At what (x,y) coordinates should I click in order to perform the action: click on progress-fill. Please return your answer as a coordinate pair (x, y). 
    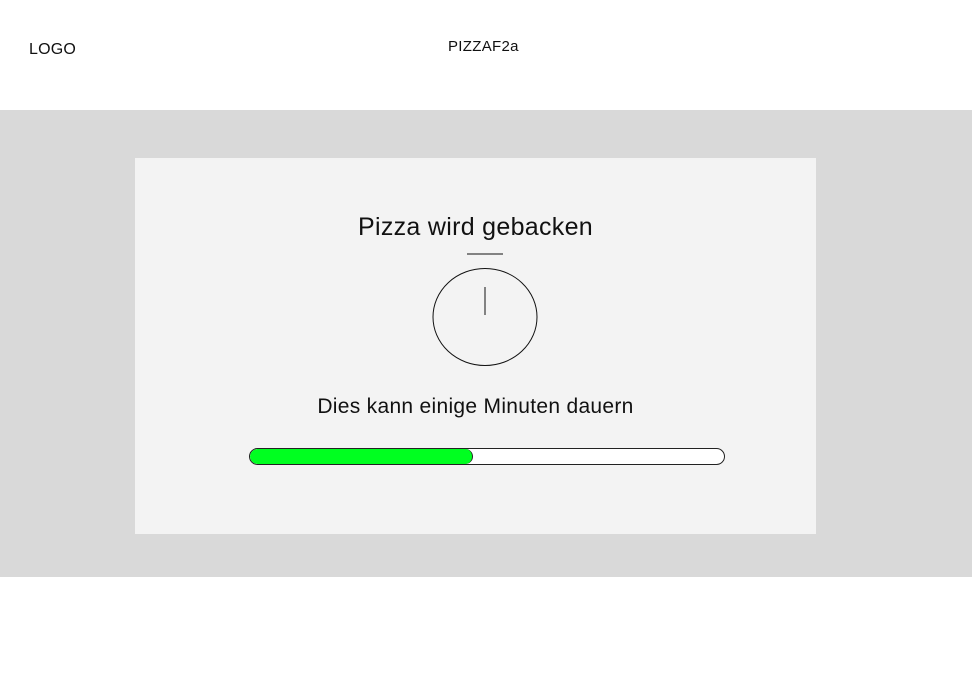
    Looking at the image, I should click on (361, 456).